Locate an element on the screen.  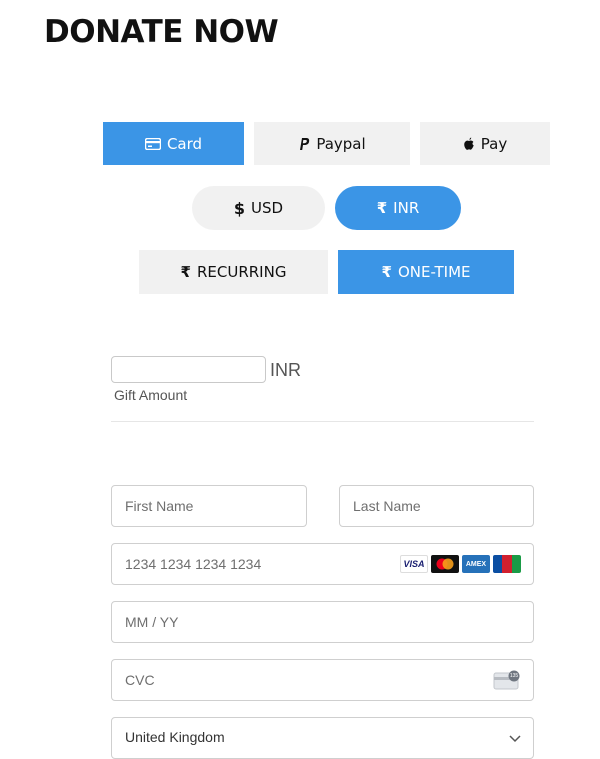
gift-amount-label: Gift Amount is located at coordinates (151, 395).